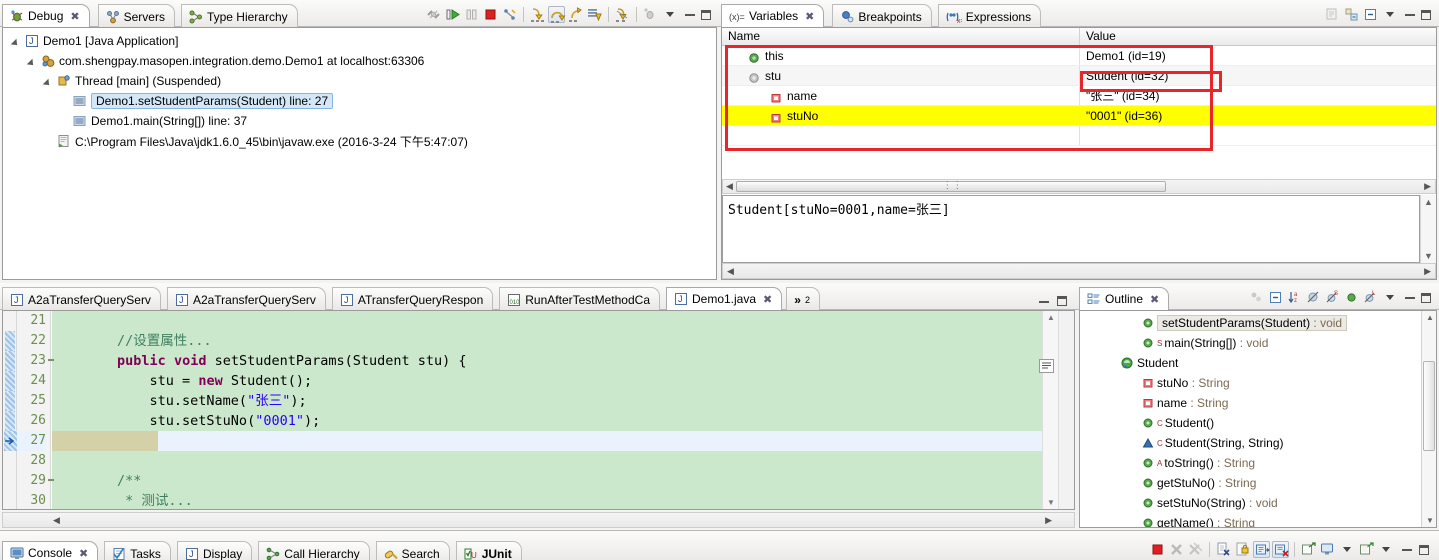  What do you see at coordinates (1370, 297) in the screenshot?
I see `hide-local-types-icon: L` at bounding box center [1370, 297].